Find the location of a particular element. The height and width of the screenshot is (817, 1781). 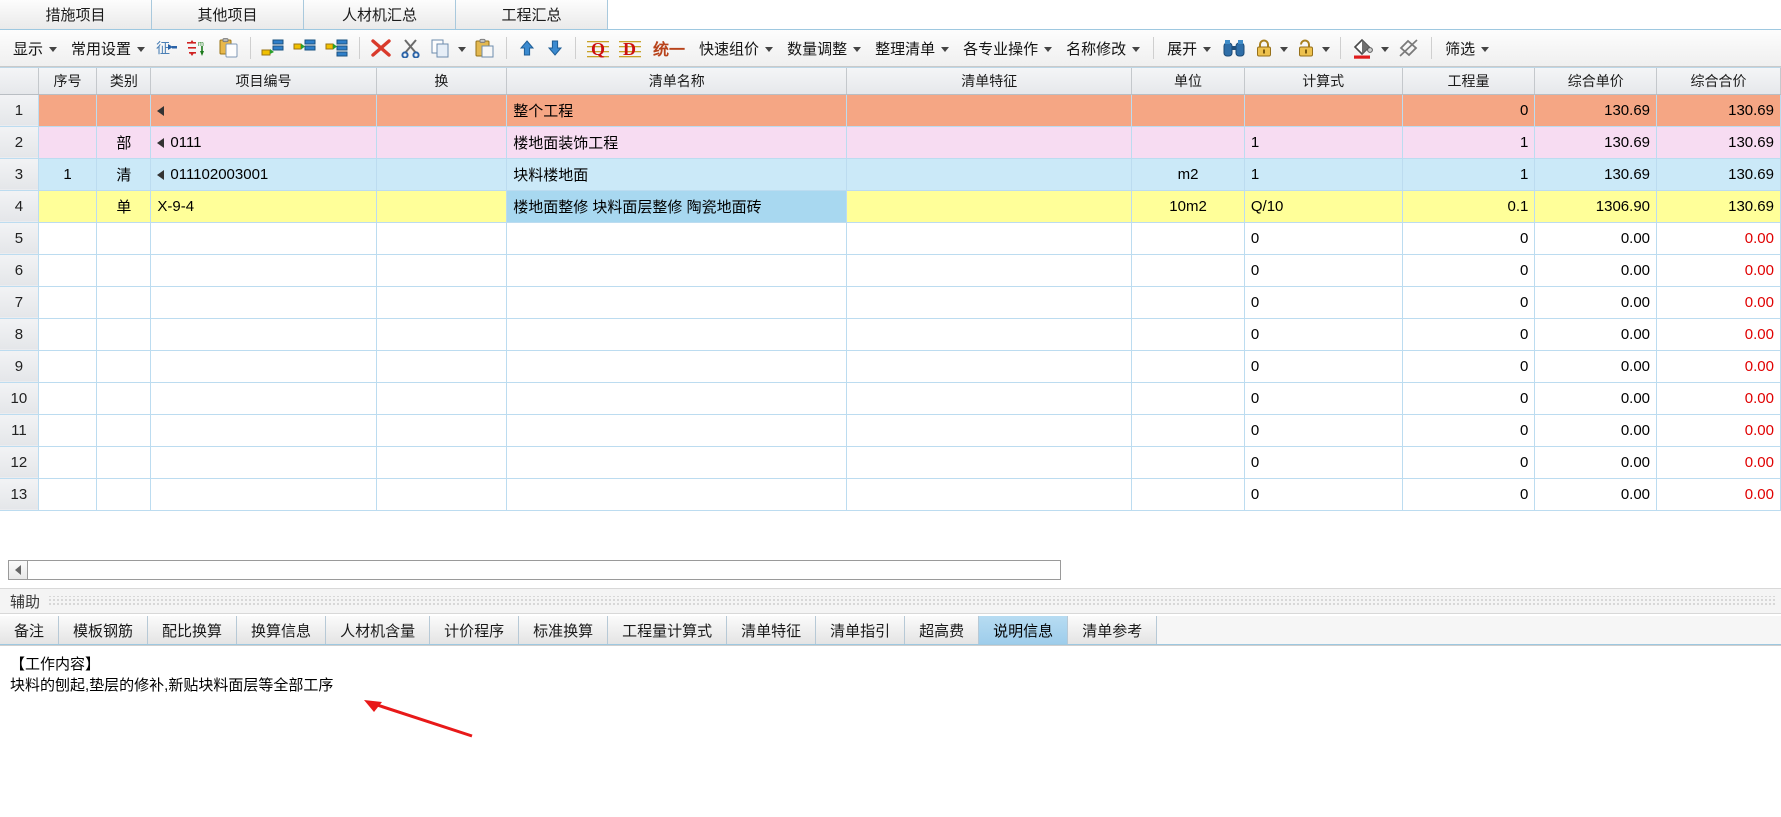

grid-column-header: 综合合价 is located at coordinates (1718, 81).